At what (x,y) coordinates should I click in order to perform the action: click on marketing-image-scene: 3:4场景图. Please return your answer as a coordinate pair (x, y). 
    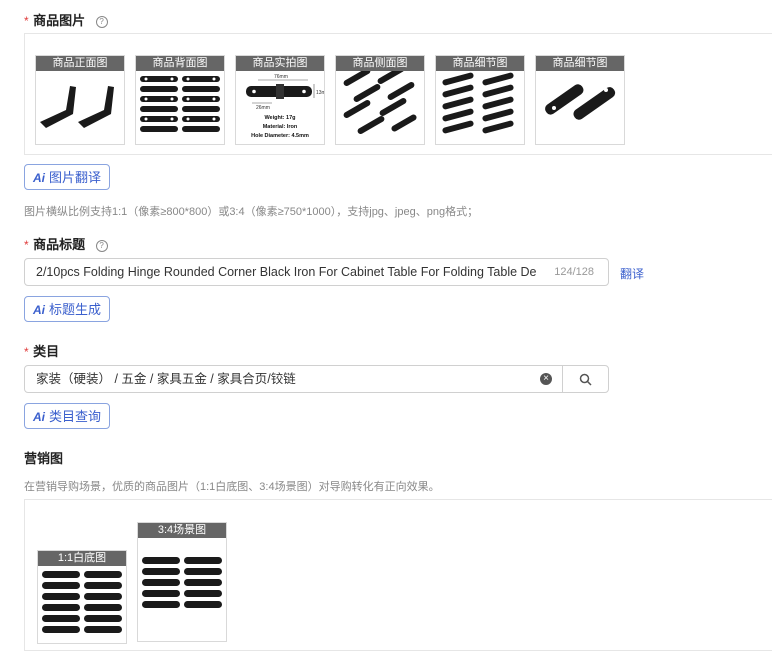
    Looking at the image, I should click on (182, 582).